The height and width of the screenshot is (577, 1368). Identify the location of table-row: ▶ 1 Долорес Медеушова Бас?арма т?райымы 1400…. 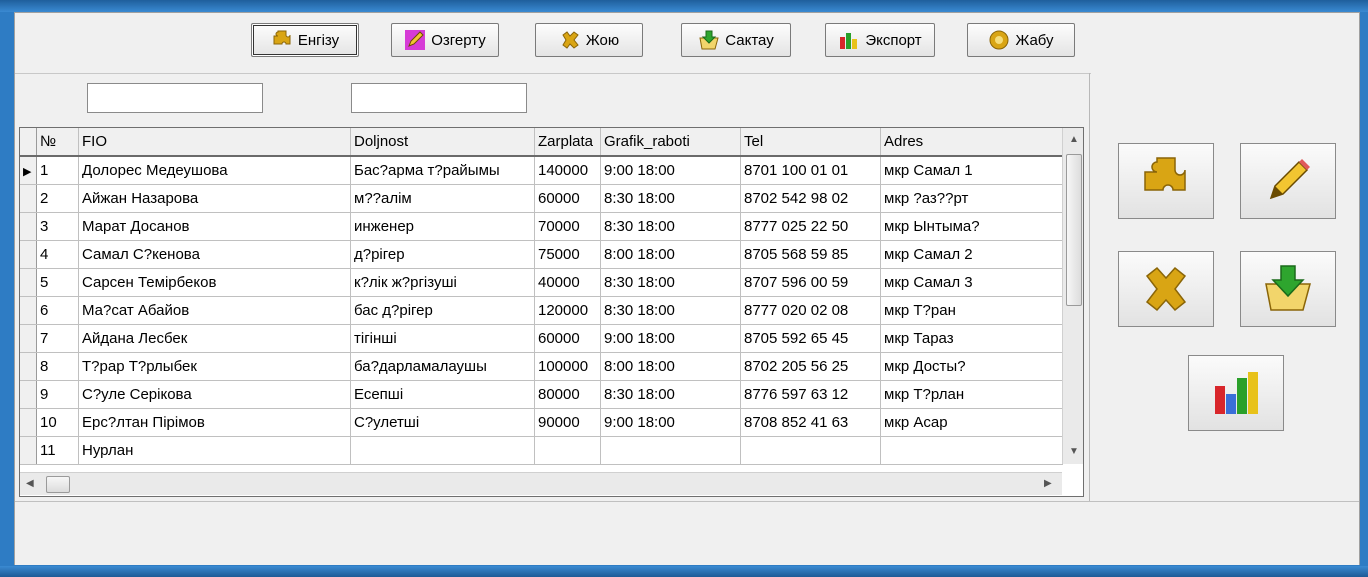
(541, 170).